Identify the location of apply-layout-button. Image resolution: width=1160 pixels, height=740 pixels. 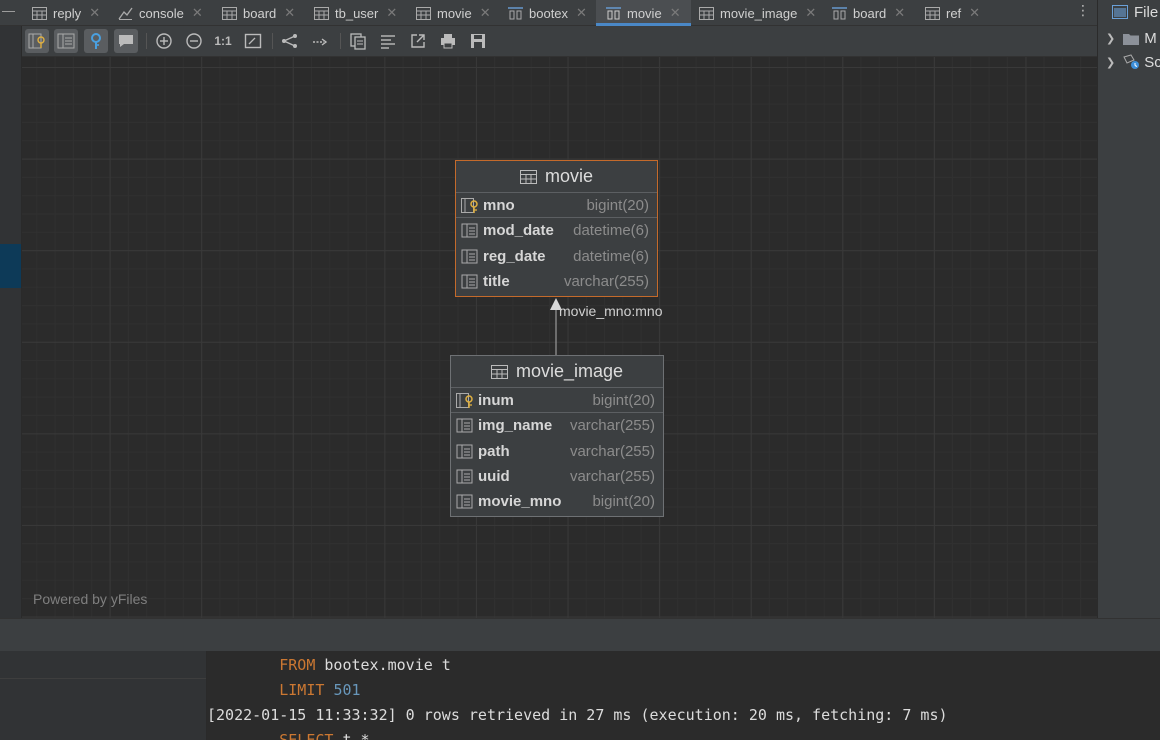
(320, 41).